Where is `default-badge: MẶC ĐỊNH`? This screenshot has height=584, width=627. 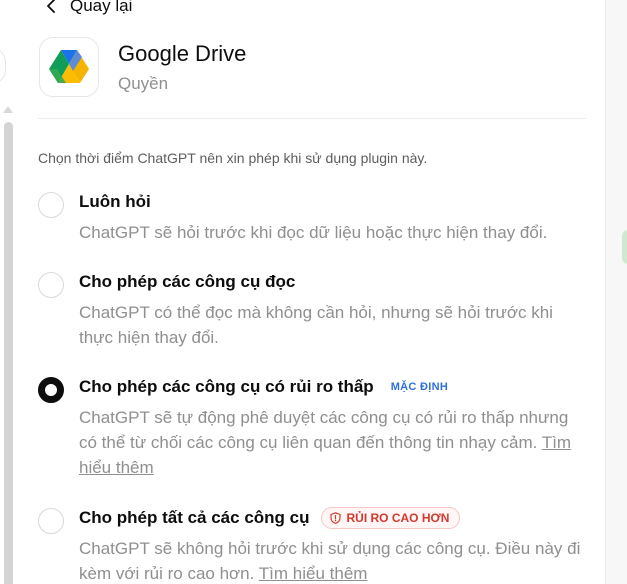
default-badge: MẶC ĐỊNH is located at coordinates (419, 387).